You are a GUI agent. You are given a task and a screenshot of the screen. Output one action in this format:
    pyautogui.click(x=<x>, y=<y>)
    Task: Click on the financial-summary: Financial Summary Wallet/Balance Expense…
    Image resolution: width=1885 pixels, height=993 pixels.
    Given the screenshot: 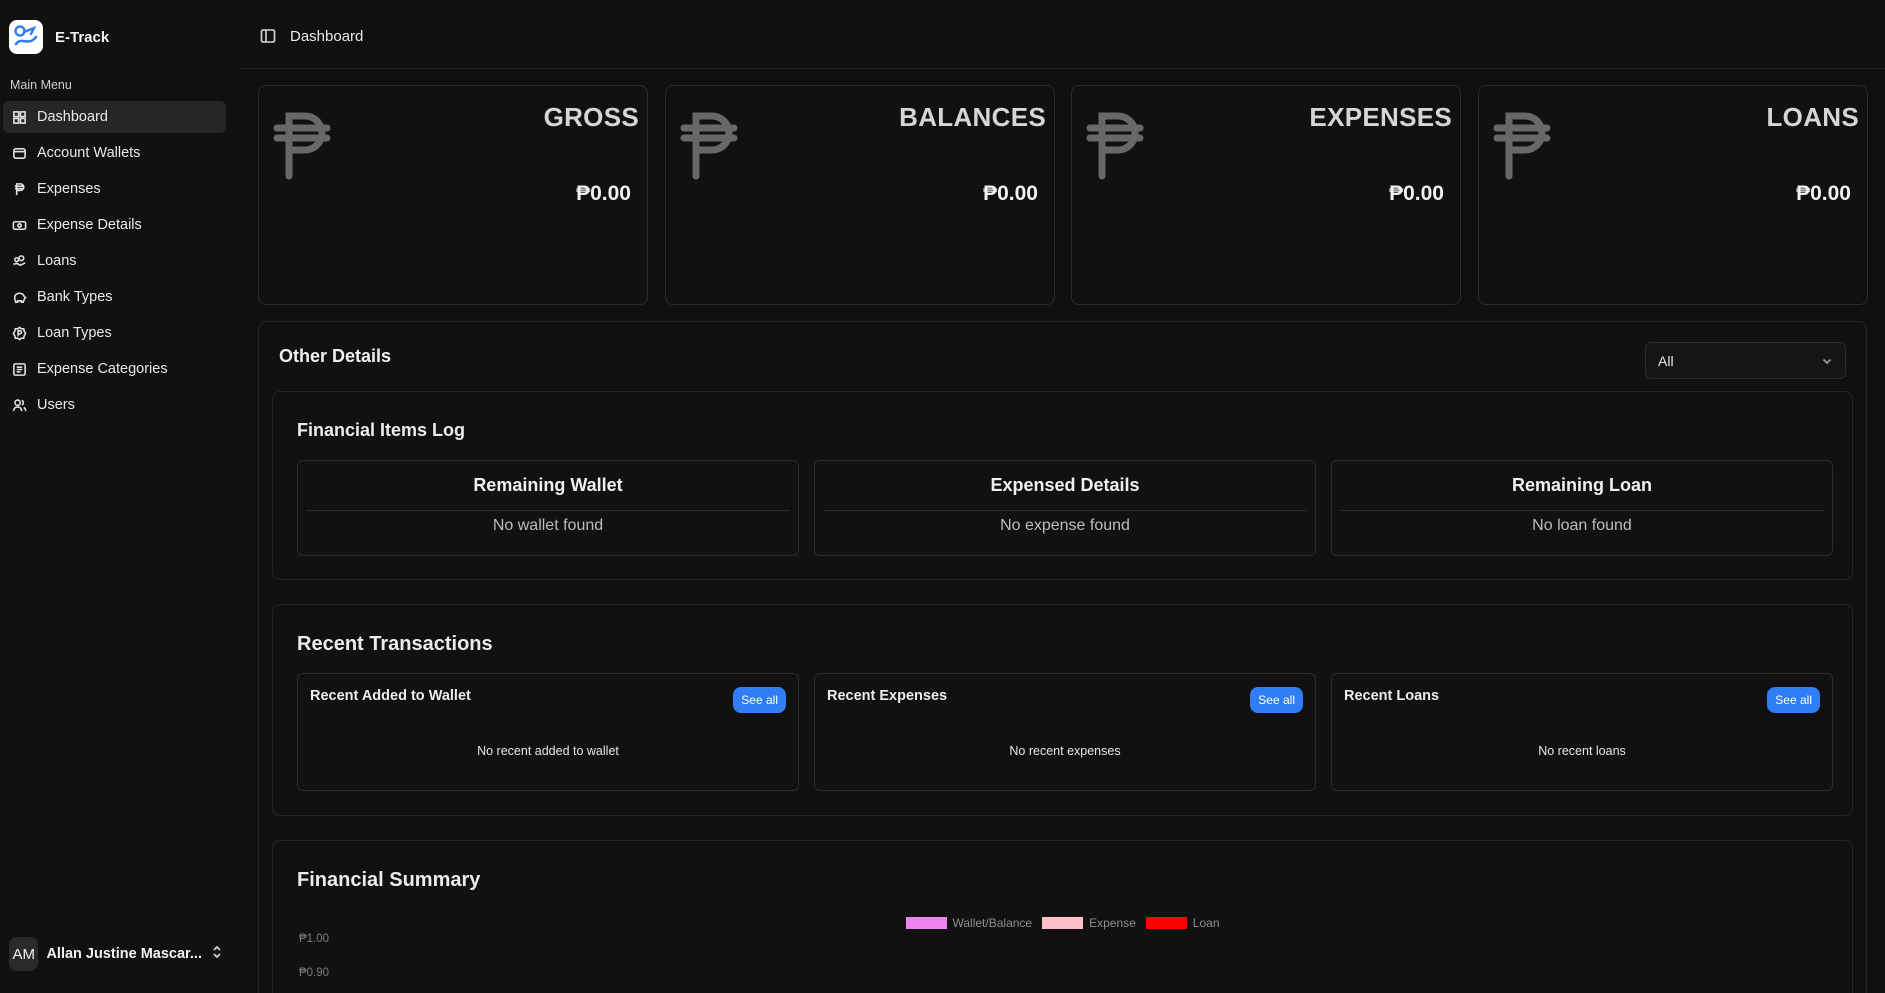 What is the action you would take?
    pyautogui.click(x=1062, y=916)
    